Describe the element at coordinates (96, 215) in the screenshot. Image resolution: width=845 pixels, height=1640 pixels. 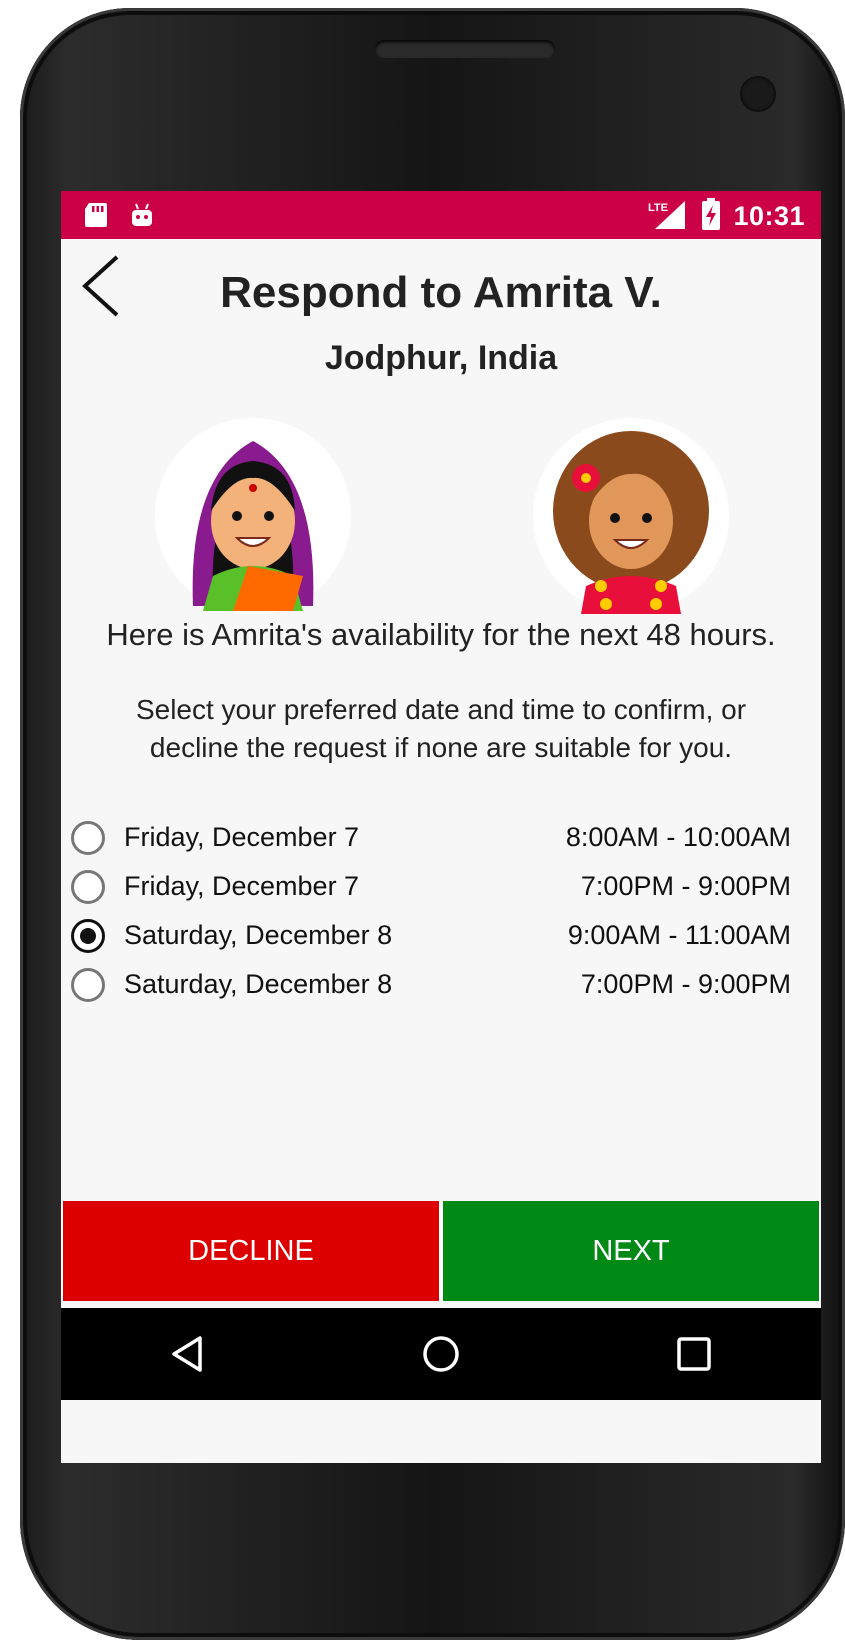
I see `sd-card-icon` at that location.